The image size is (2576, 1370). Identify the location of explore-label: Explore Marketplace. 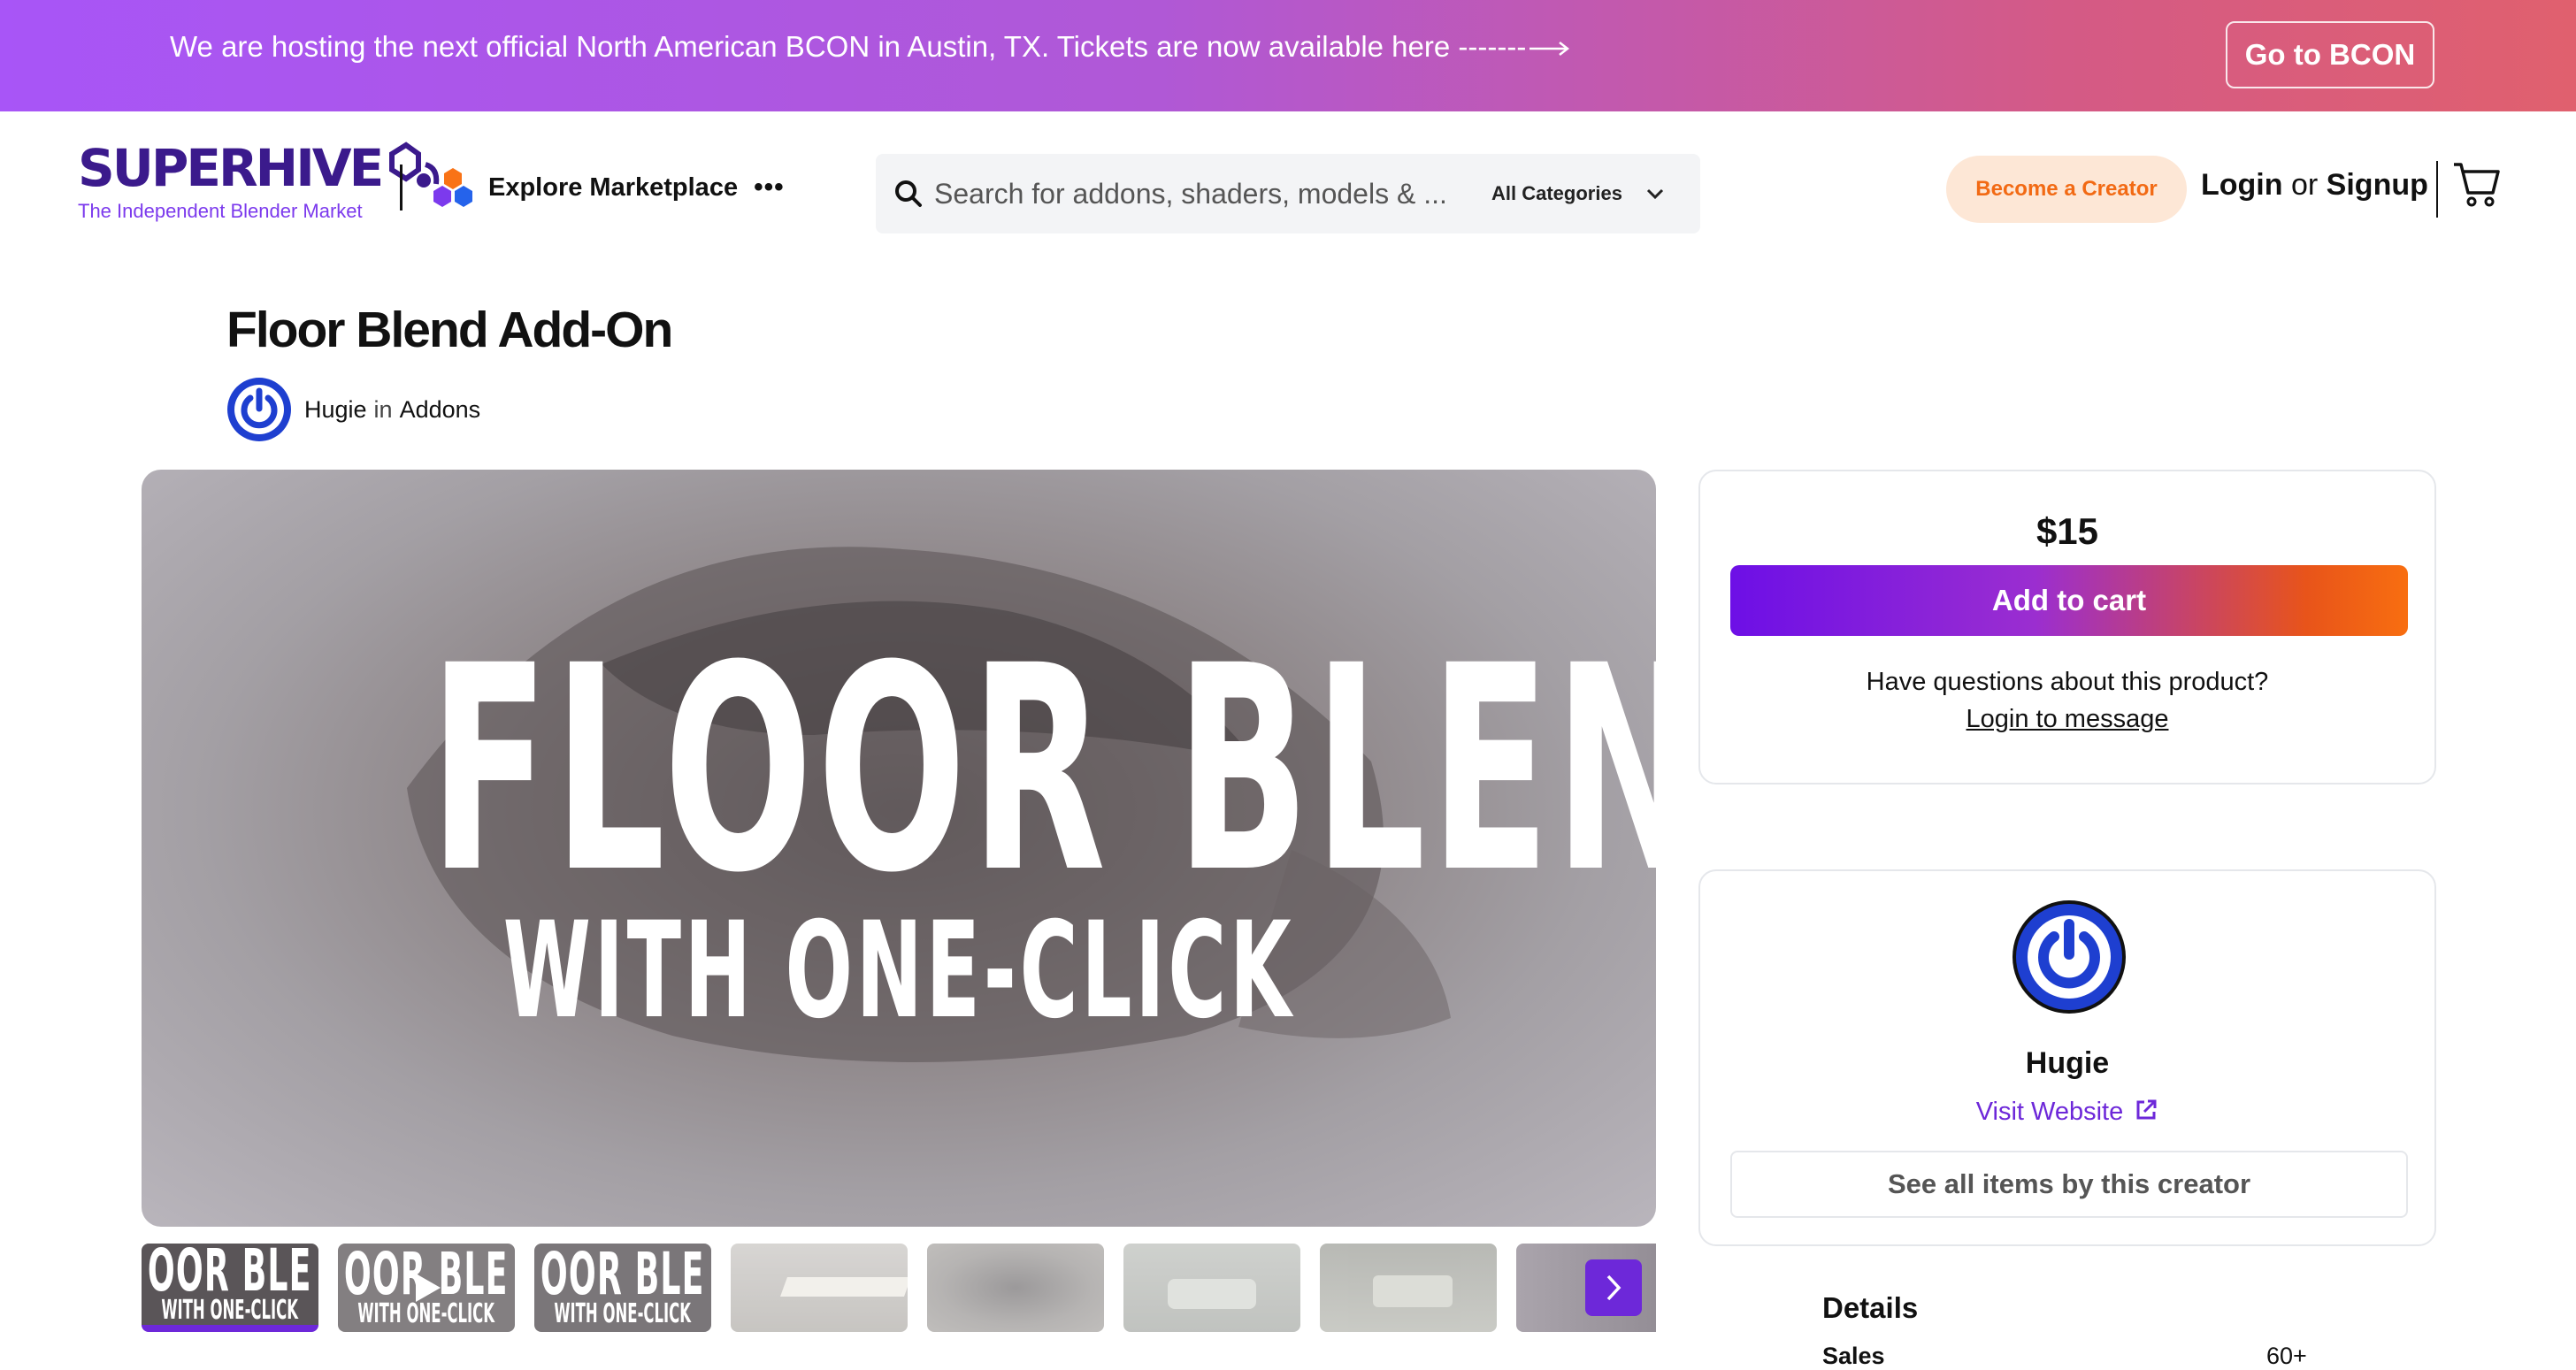
(613, 187).